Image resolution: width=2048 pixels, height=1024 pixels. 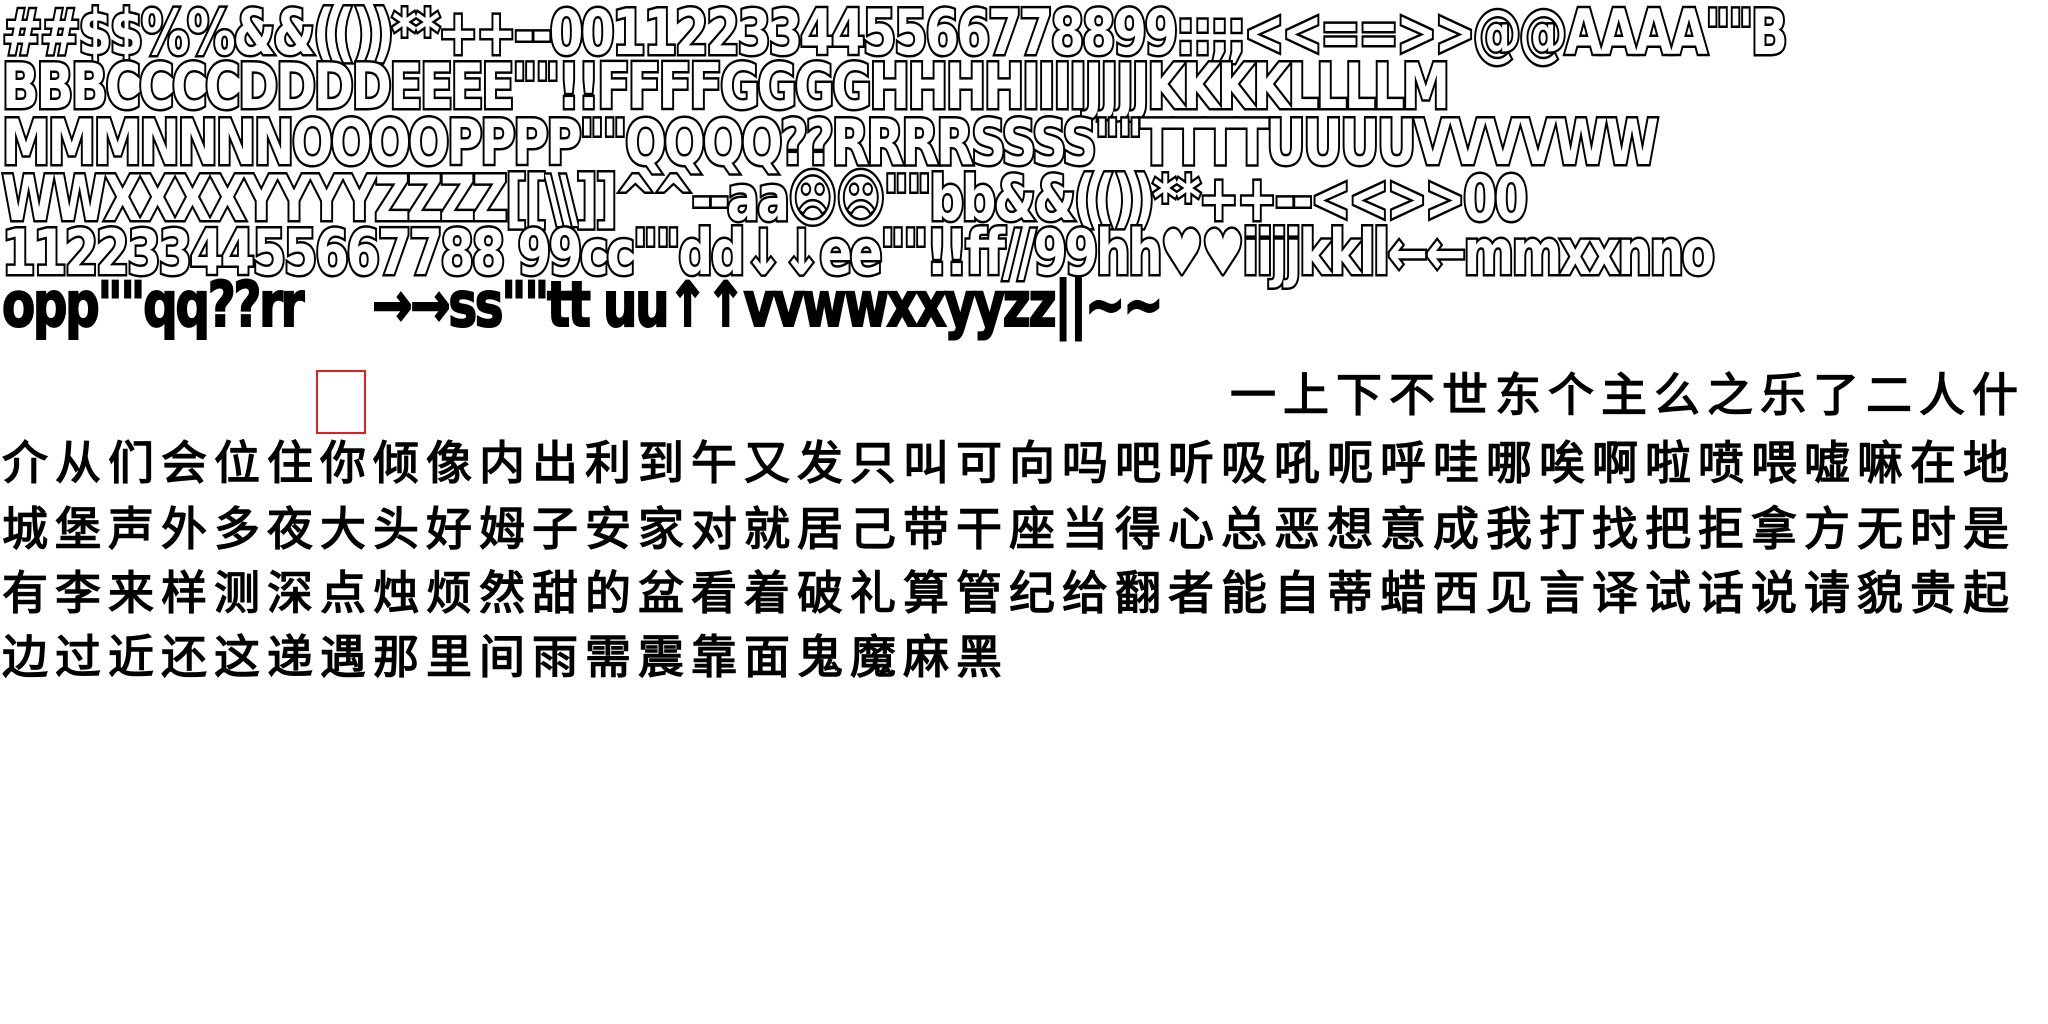 I want to click on cjk-row-2: 介从们会位住你倾像内出利到午又发只叫可向吗吧听吸吼呃呼哇哪唉啊啦喷喂嘘嘛在地, so click(x=1009, y=463).